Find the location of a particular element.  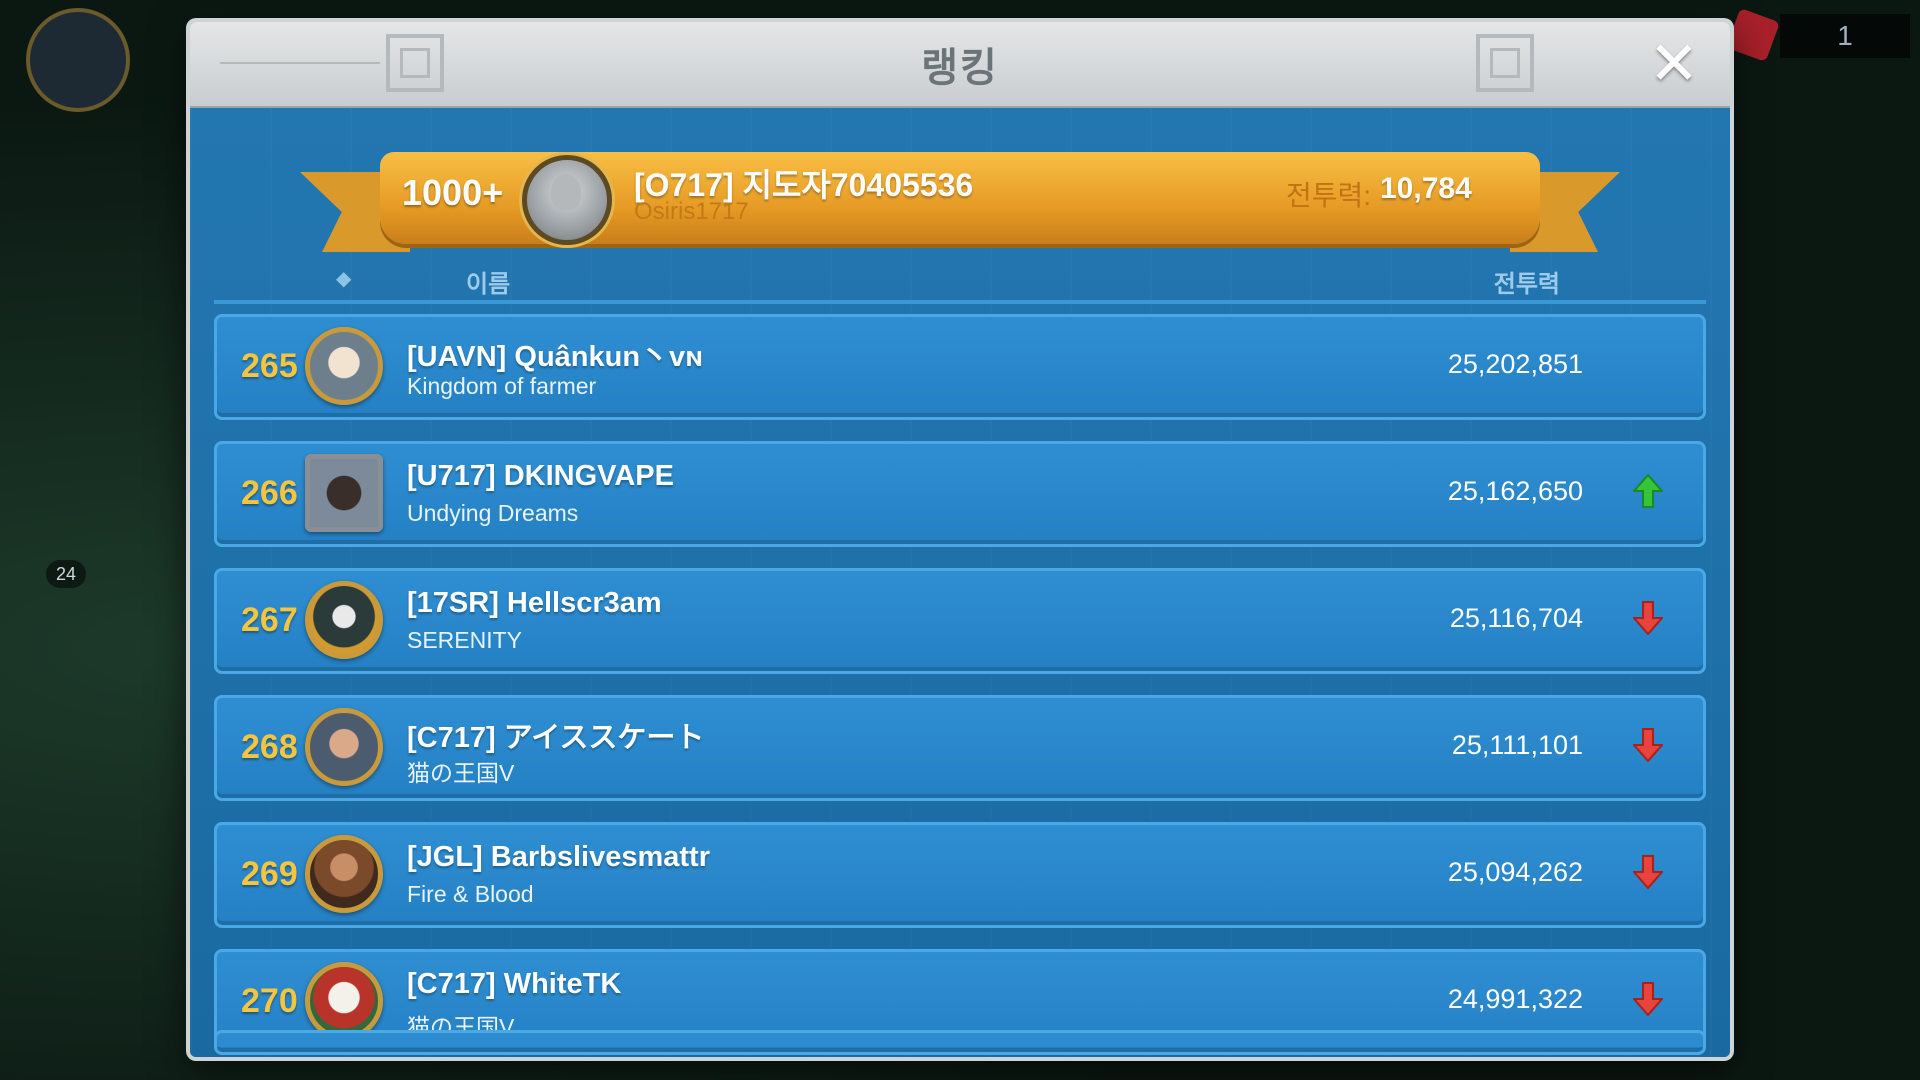

my-power: 10,784 is located at coordinates (1426, 188).